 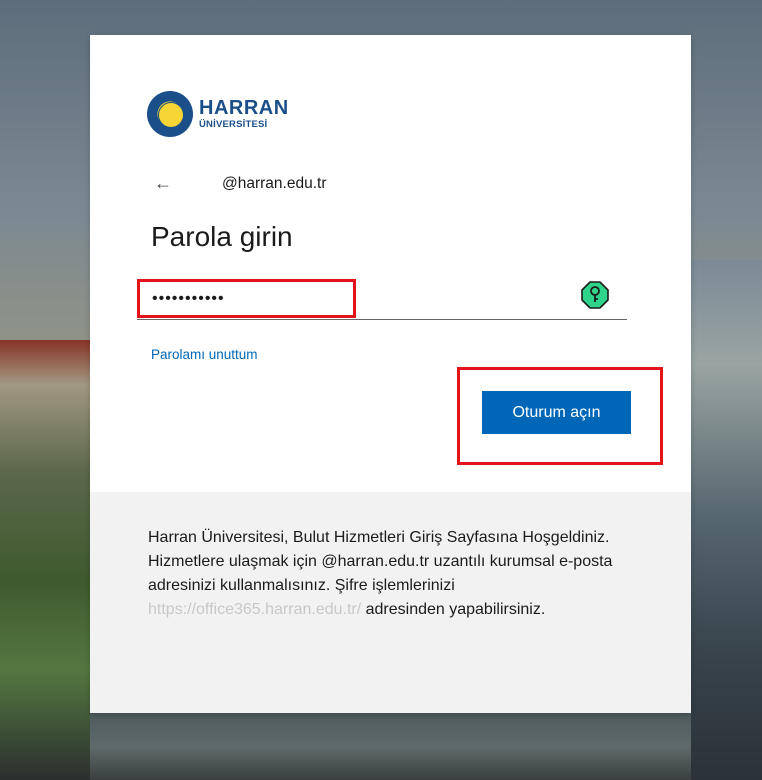 What do you see at coordinates (204, 354) in the screenshot?
I see `forgot-password-link: Parolamı unuttum` at bounding box center [204, 354].